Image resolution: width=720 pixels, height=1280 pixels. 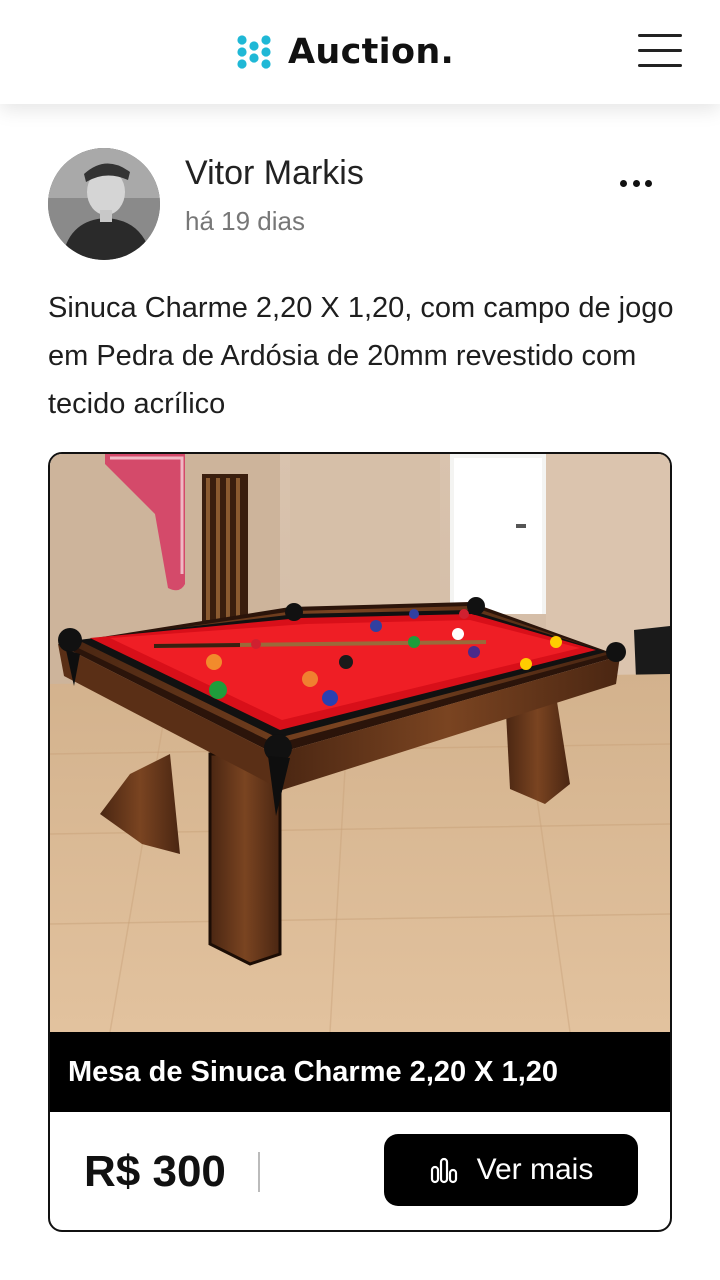 What do you see at coordinates (443, 1170) in the screenshot?
I see `bar-chart-icon` at bounding box center [443, 1170].